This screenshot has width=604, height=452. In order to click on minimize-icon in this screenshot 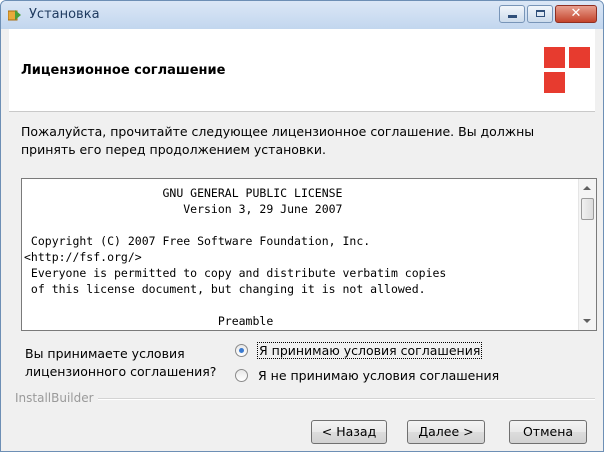, I will do `click(512, 16)`.